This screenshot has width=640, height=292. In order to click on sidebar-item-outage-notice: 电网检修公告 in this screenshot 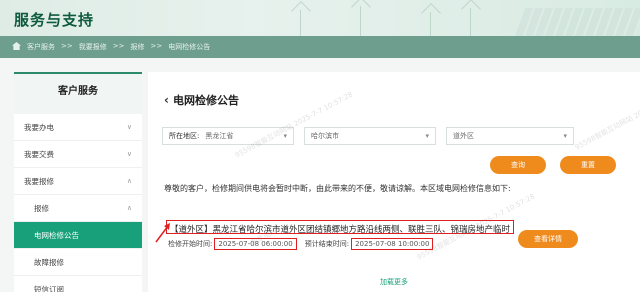, I will do `click(78, 235)`.